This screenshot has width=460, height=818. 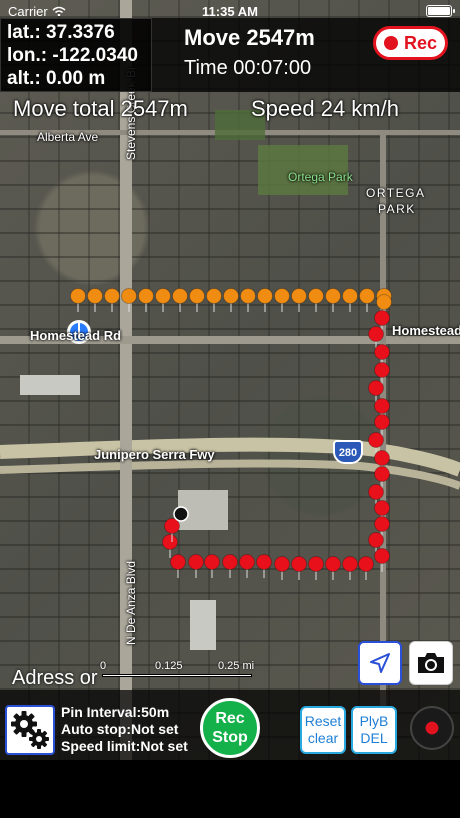 I want to click on street-label-de-anza: N De Anza Blvd, so click(x=131, y=602).